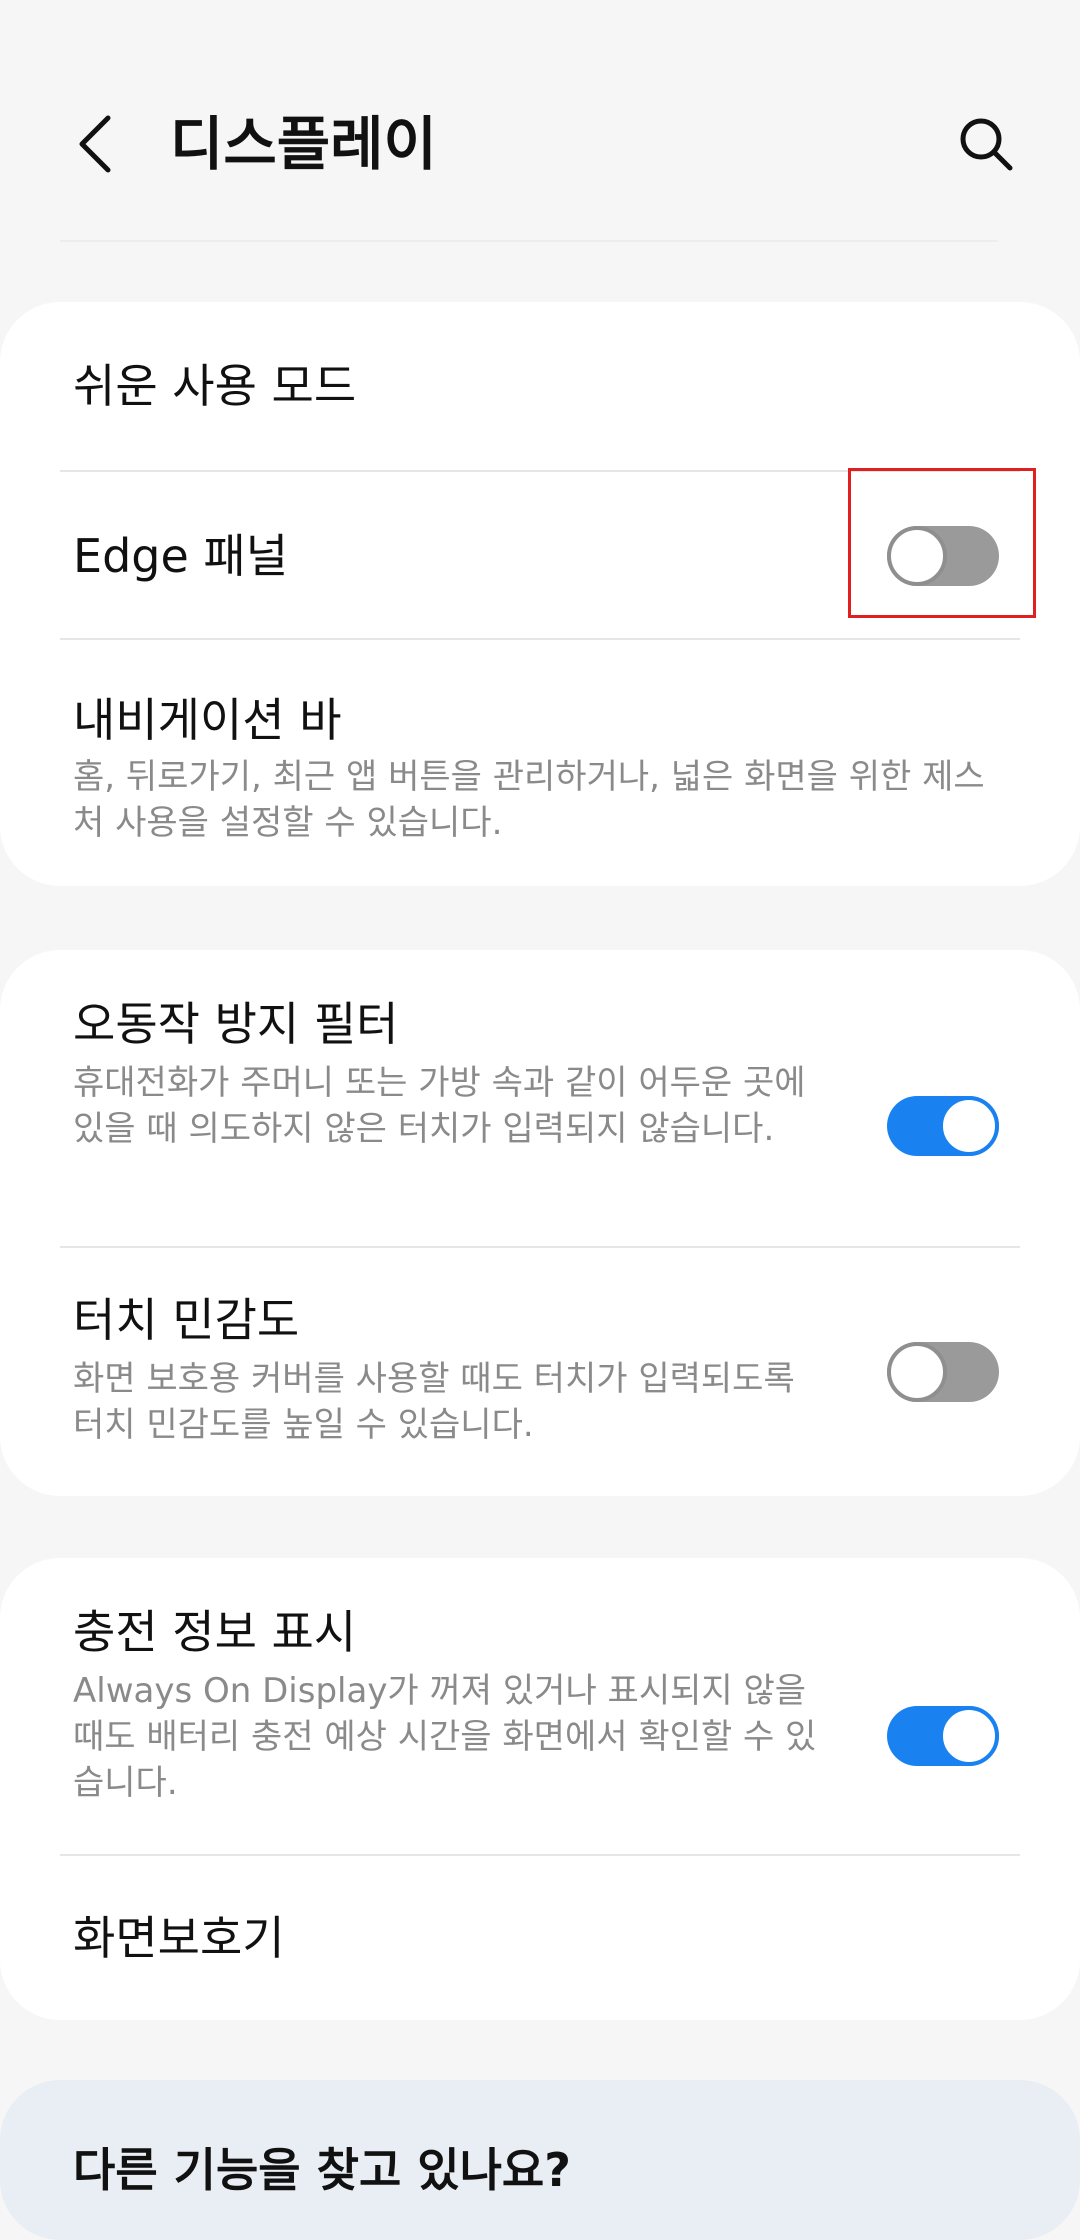 Image resolution: width=1080 pixels, height=2240 pixels. I want to click on search-icon, so click(986, 144).